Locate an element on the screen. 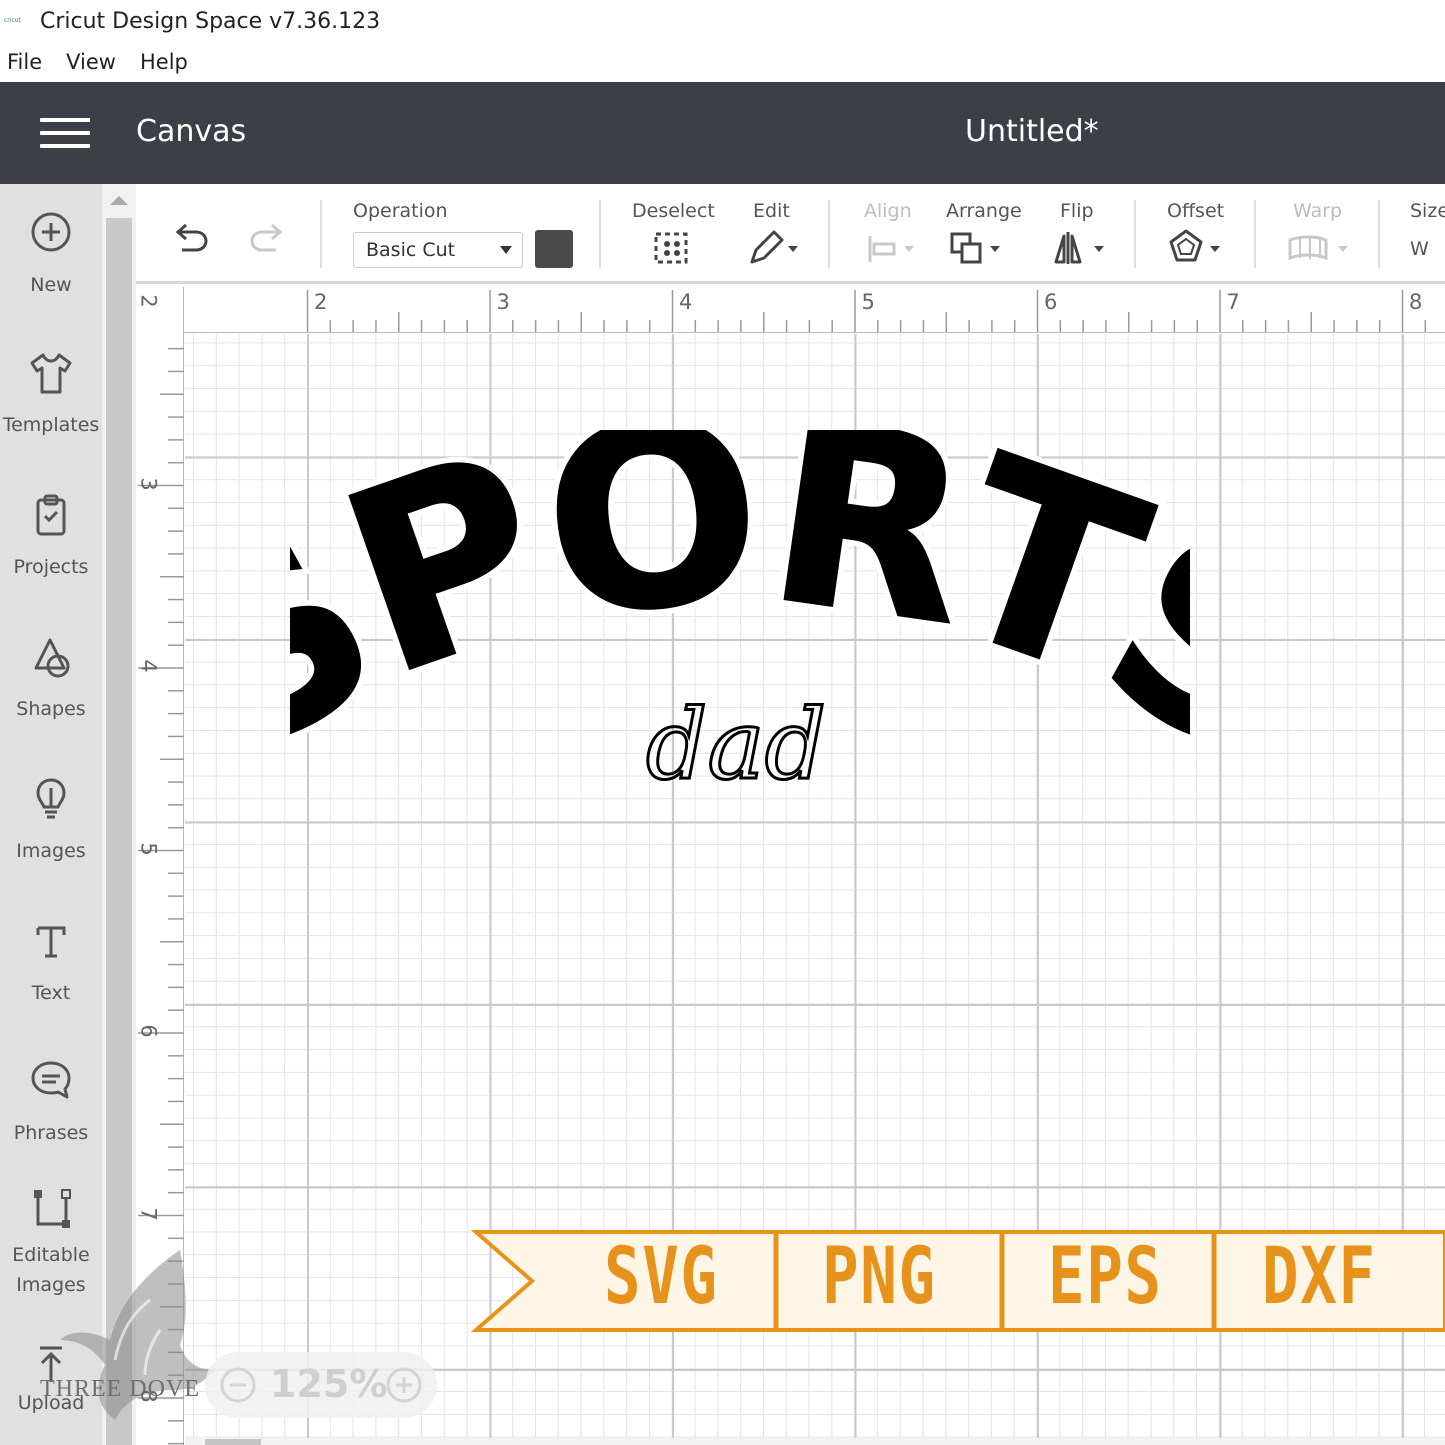 This screenshot has width=1445, height=1445. flip-label: Flip is located at coordinates (1077, 211).